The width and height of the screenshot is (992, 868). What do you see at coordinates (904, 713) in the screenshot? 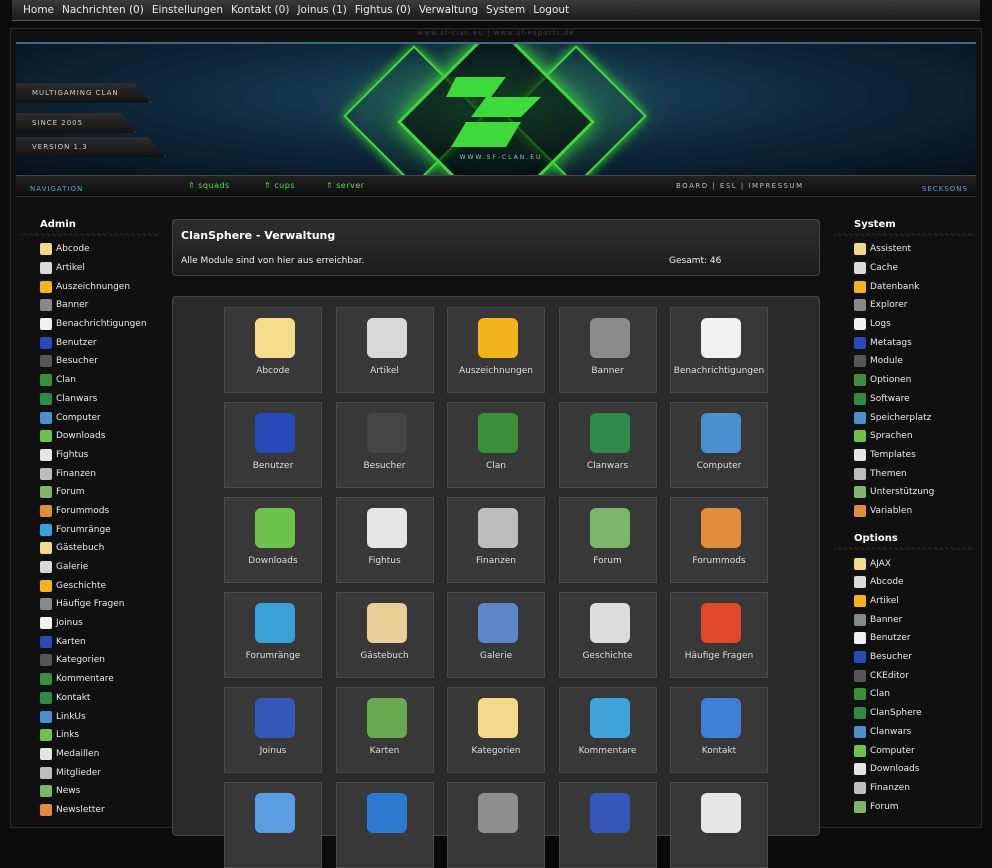
I see `sidebar-item: ClanSphere` at bounding box center [904, 713].